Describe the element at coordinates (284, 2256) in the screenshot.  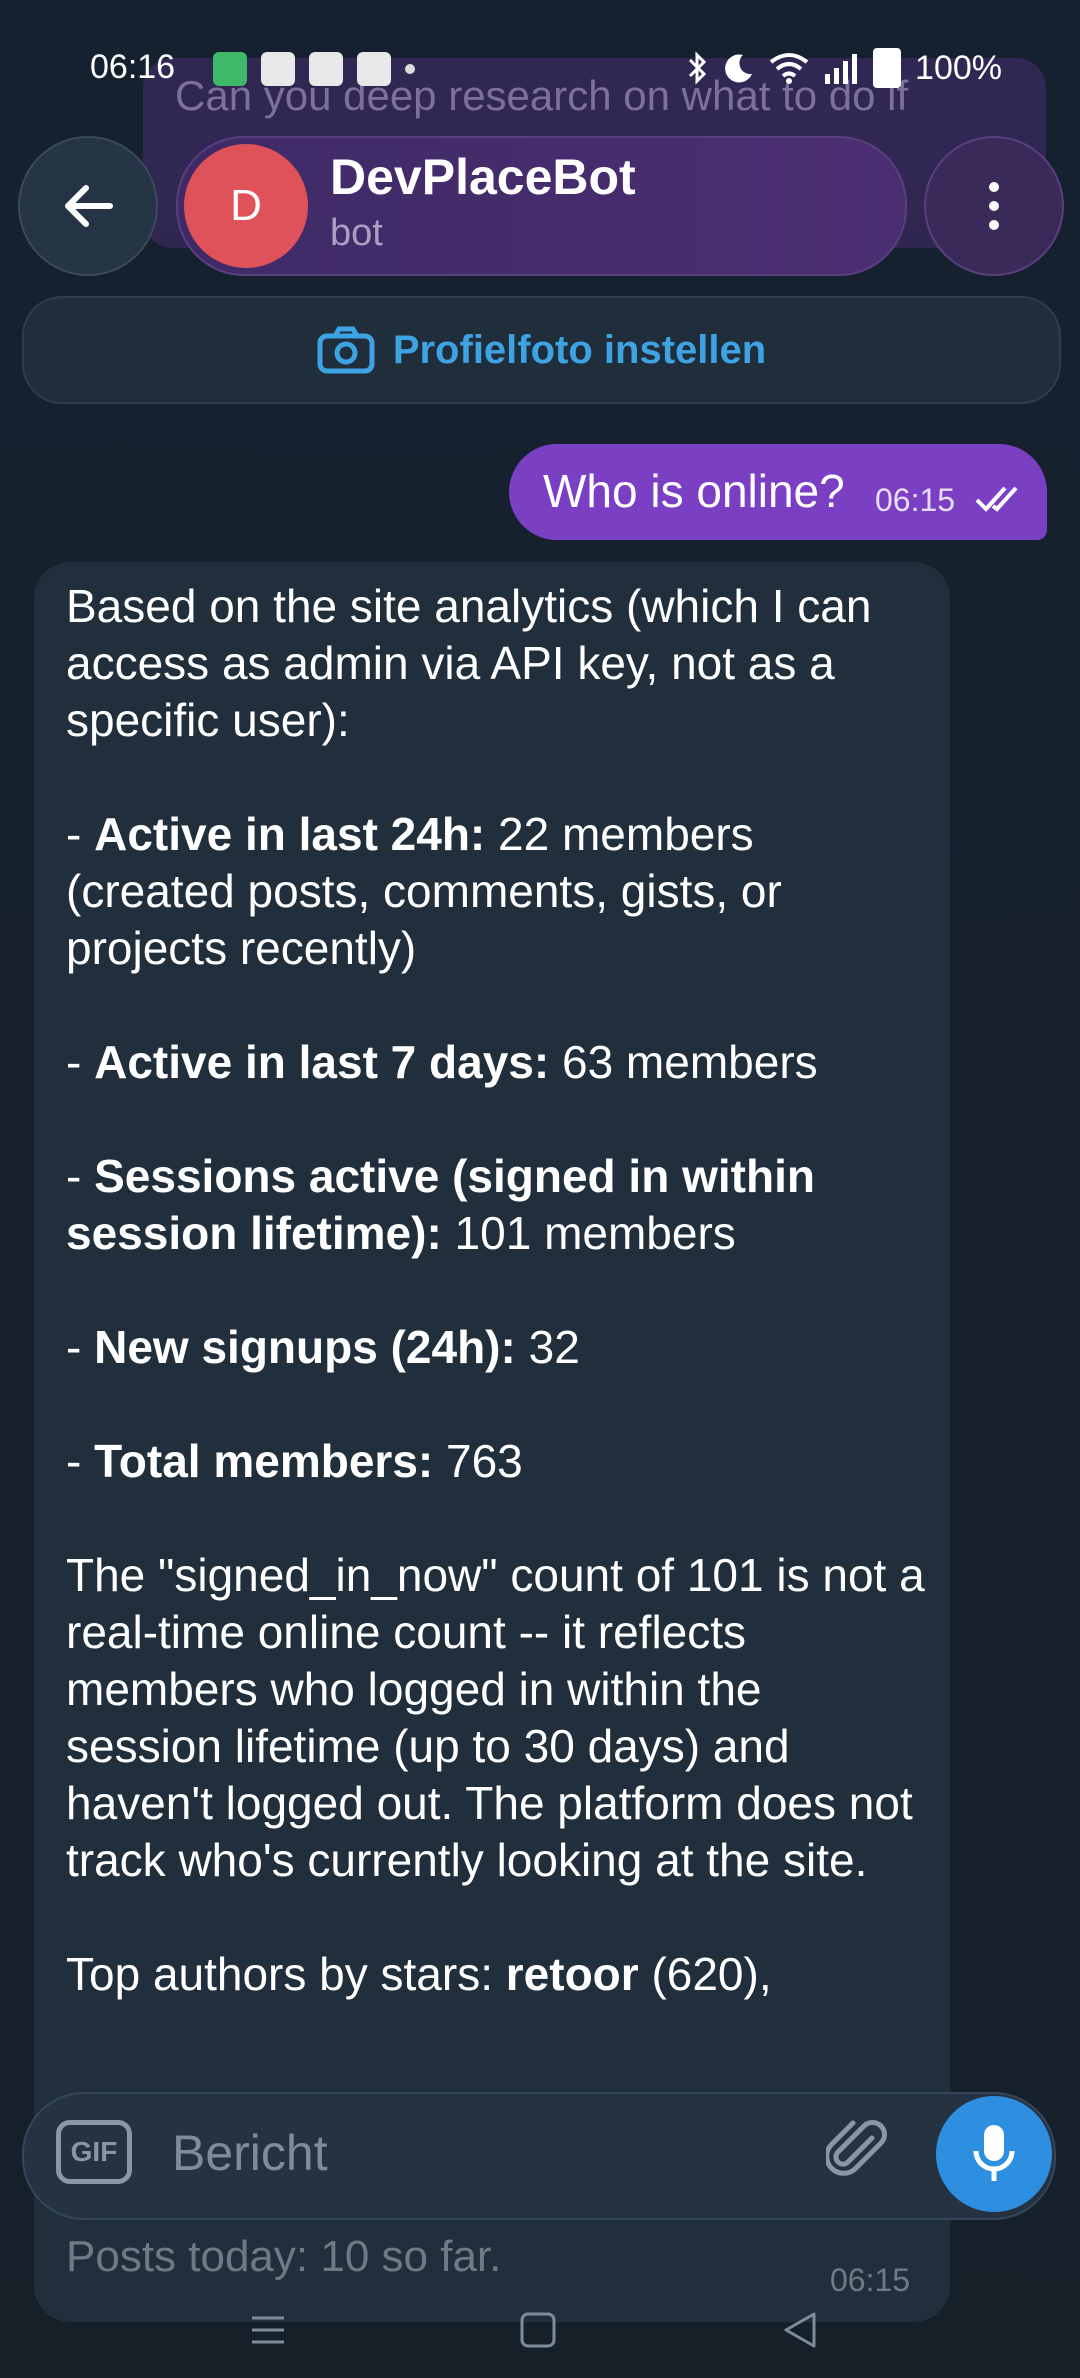
I see `posts-today-text: Posts today: 10 so far.` at that location.